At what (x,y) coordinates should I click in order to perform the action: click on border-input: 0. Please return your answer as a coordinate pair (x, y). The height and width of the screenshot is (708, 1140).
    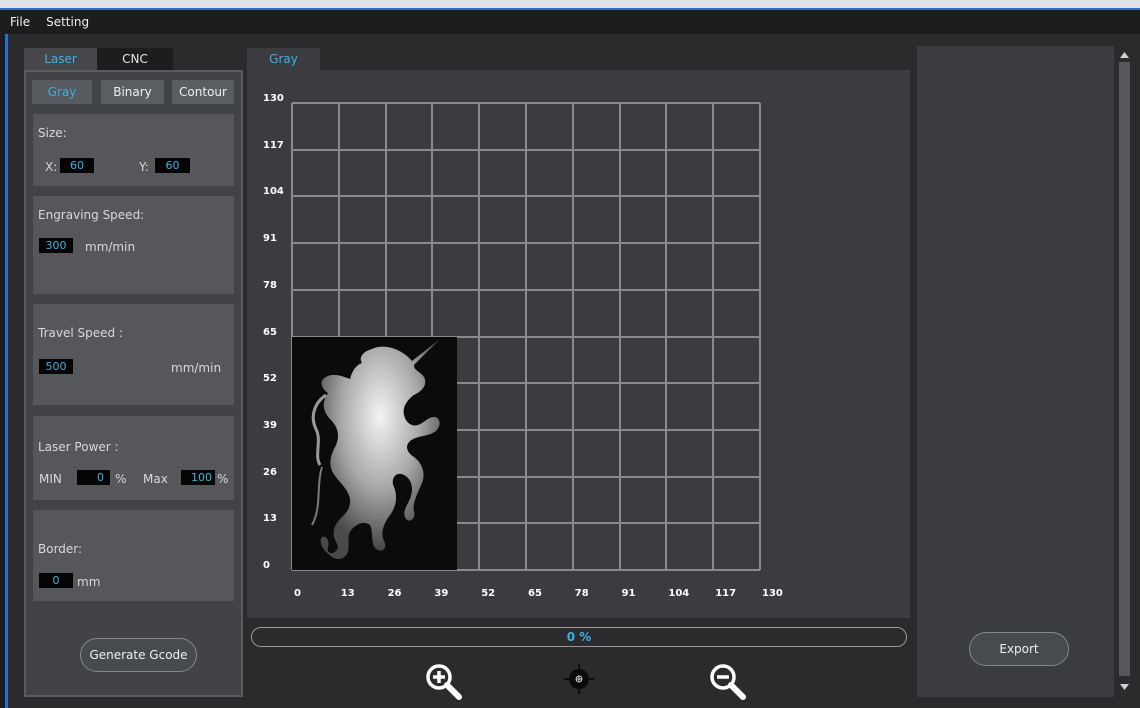
    Looking at the image, I should click on (56, 580).